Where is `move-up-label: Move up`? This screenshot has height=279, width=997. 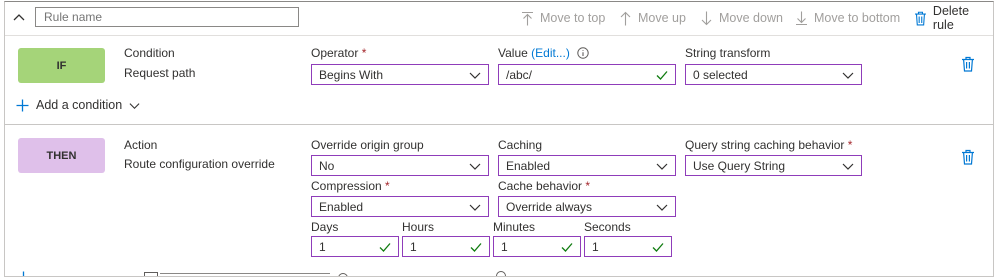 move-up-label: Move up is located at coordinates (662, 18).